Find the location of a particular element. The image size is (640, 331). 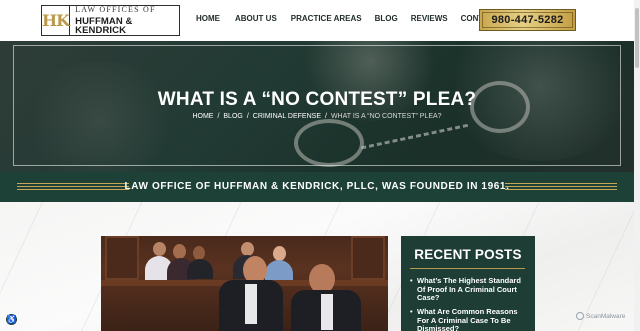

site-logo: HK LAW OFFICES OF HUFFMAN & KENDRICK is located at coordinates (110, 20).